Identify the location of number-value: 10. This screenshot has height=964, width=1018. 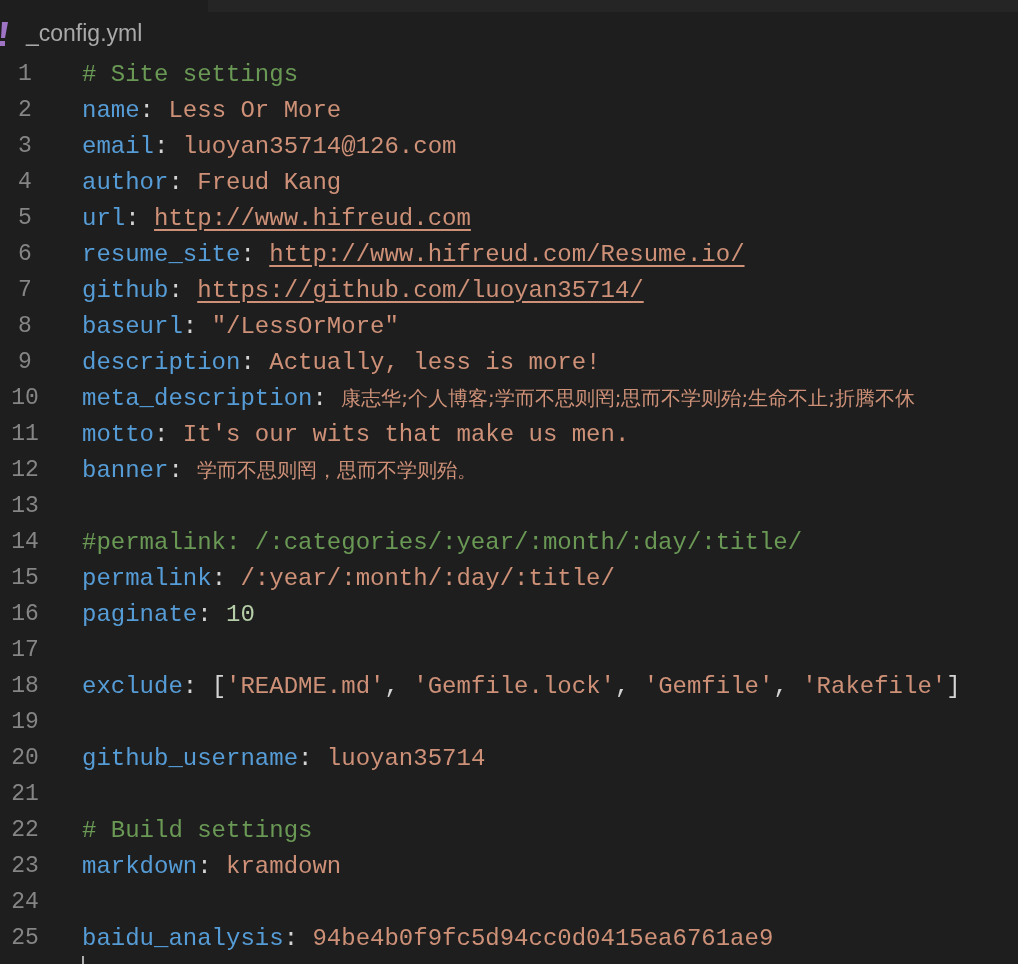
(240, 614).